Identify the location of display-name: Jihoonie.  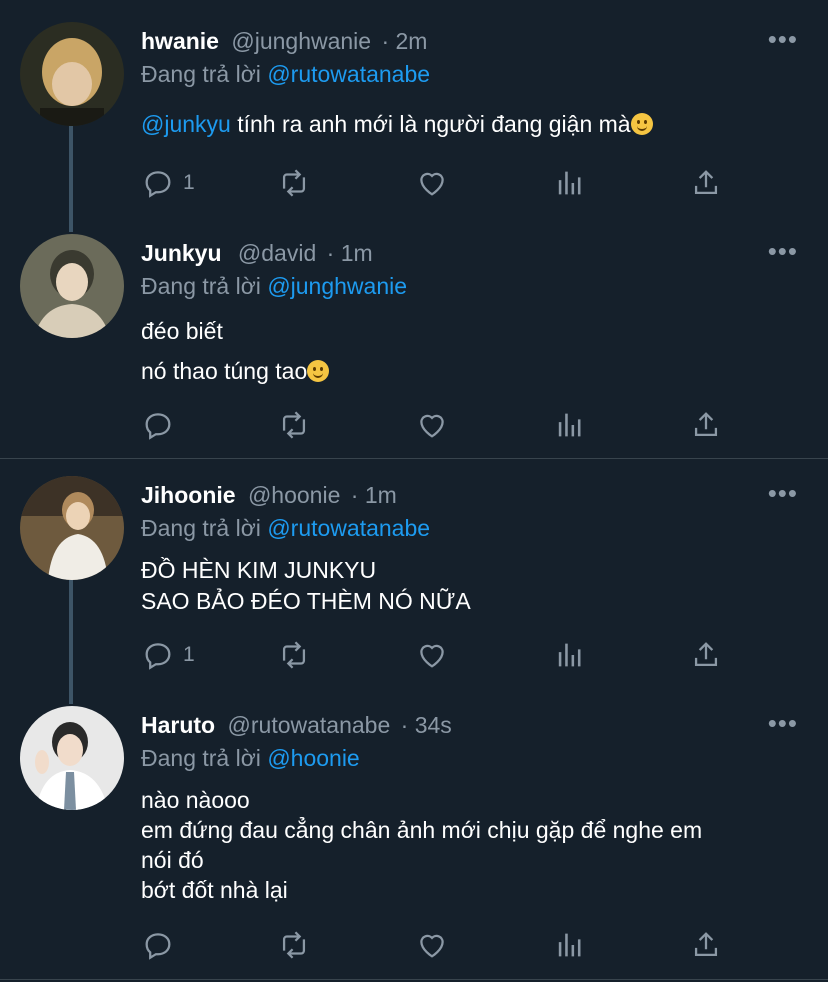
(188, 495).